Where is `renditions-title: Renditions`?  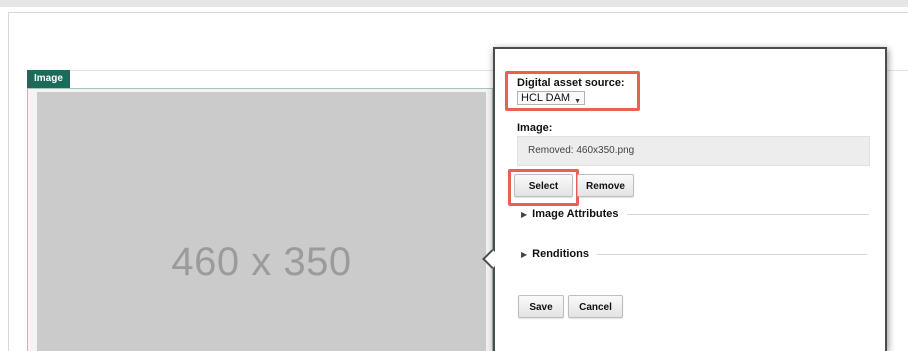 renditions-title: Renditions is located at coordinates (560, 254).